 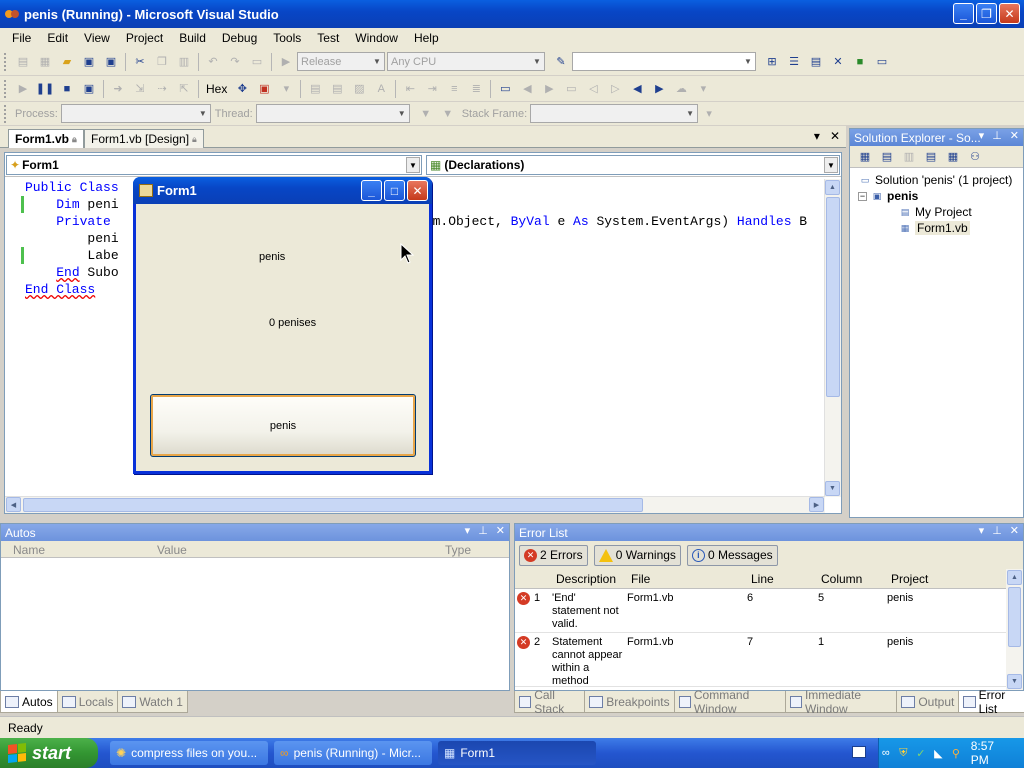 What do you see at coordinates (865, 157) in the screenshot?
I see `properties-icon: ▦` at bounding box center [865, 157].